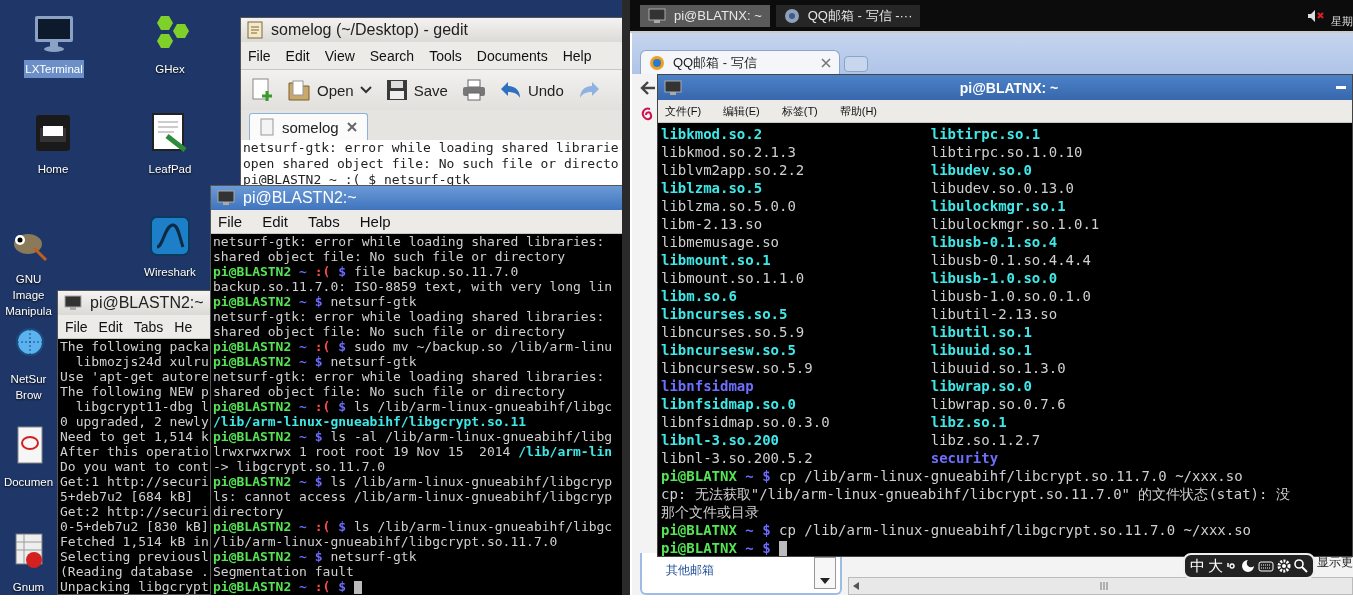 This screenshot has height=608, width=1353. I want to click on file-name: liblvm2app.so.2.2, so click(733, 170).